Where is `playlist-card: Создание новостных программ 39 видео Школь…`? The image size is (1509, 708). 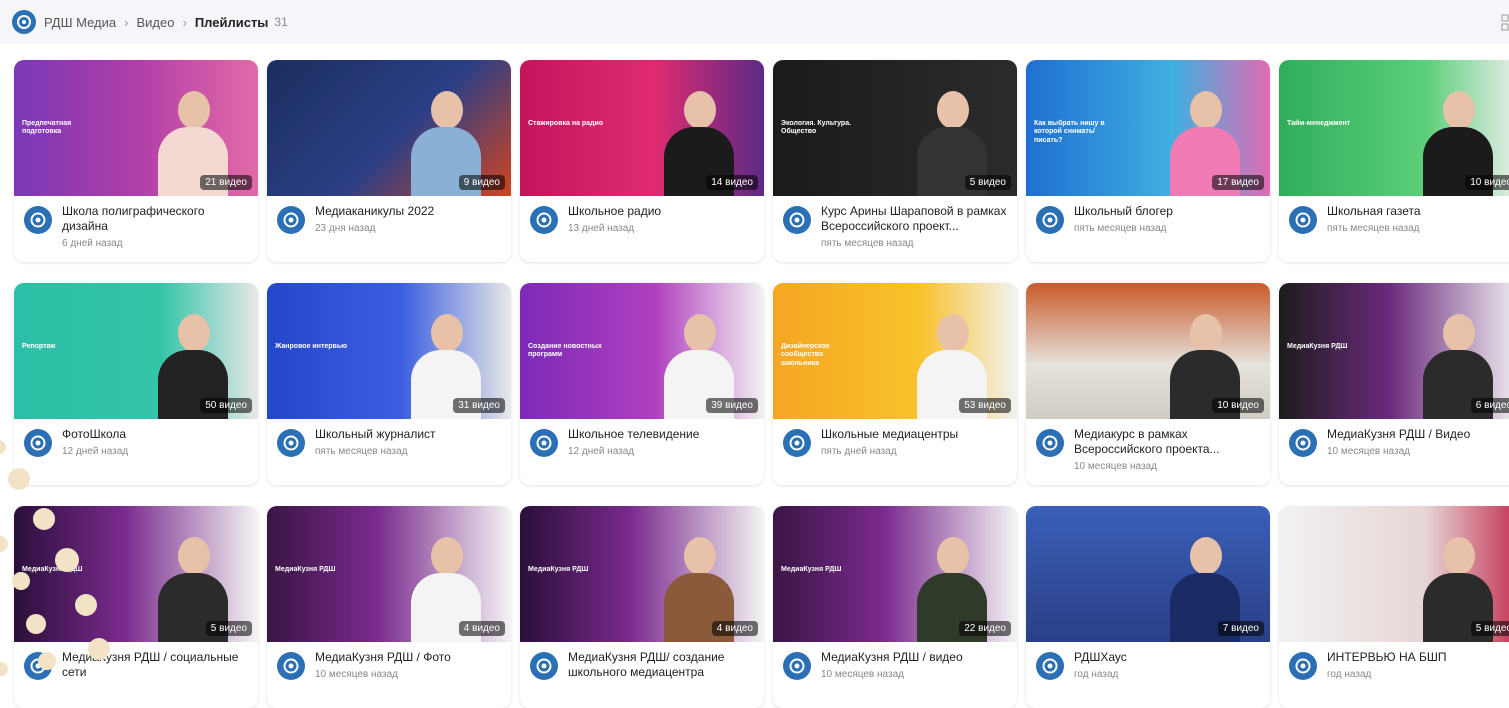
playlist-card: Создание новостных программ 39 видео Школь… is located at coordinates (642, 384).